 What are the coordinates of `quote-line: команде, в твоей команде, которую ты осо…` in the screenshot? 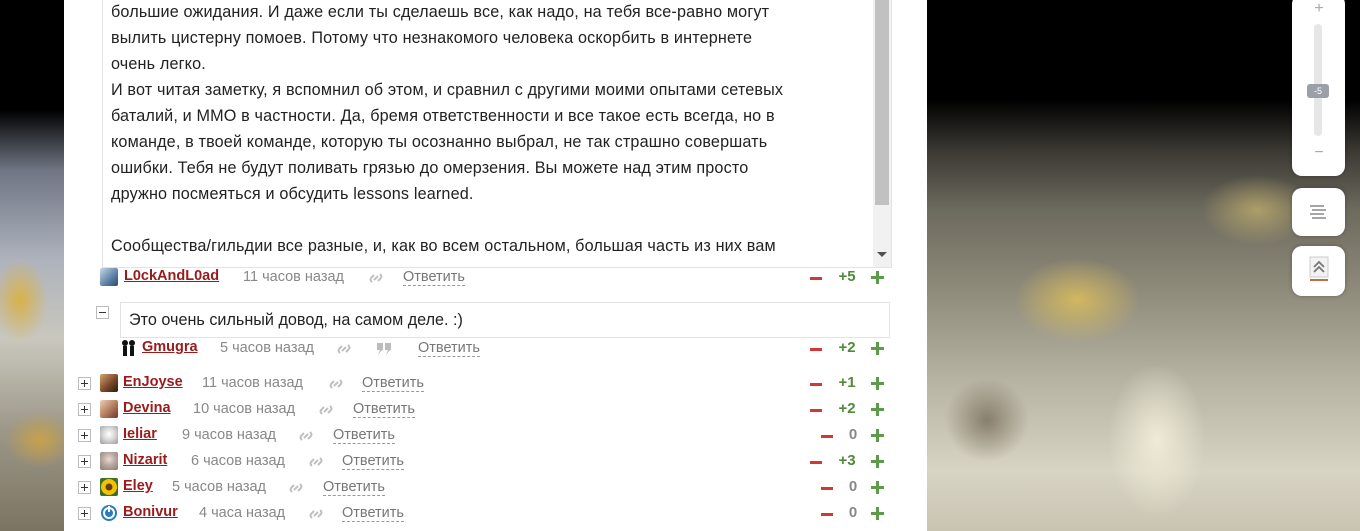 It's located at (439, 142).